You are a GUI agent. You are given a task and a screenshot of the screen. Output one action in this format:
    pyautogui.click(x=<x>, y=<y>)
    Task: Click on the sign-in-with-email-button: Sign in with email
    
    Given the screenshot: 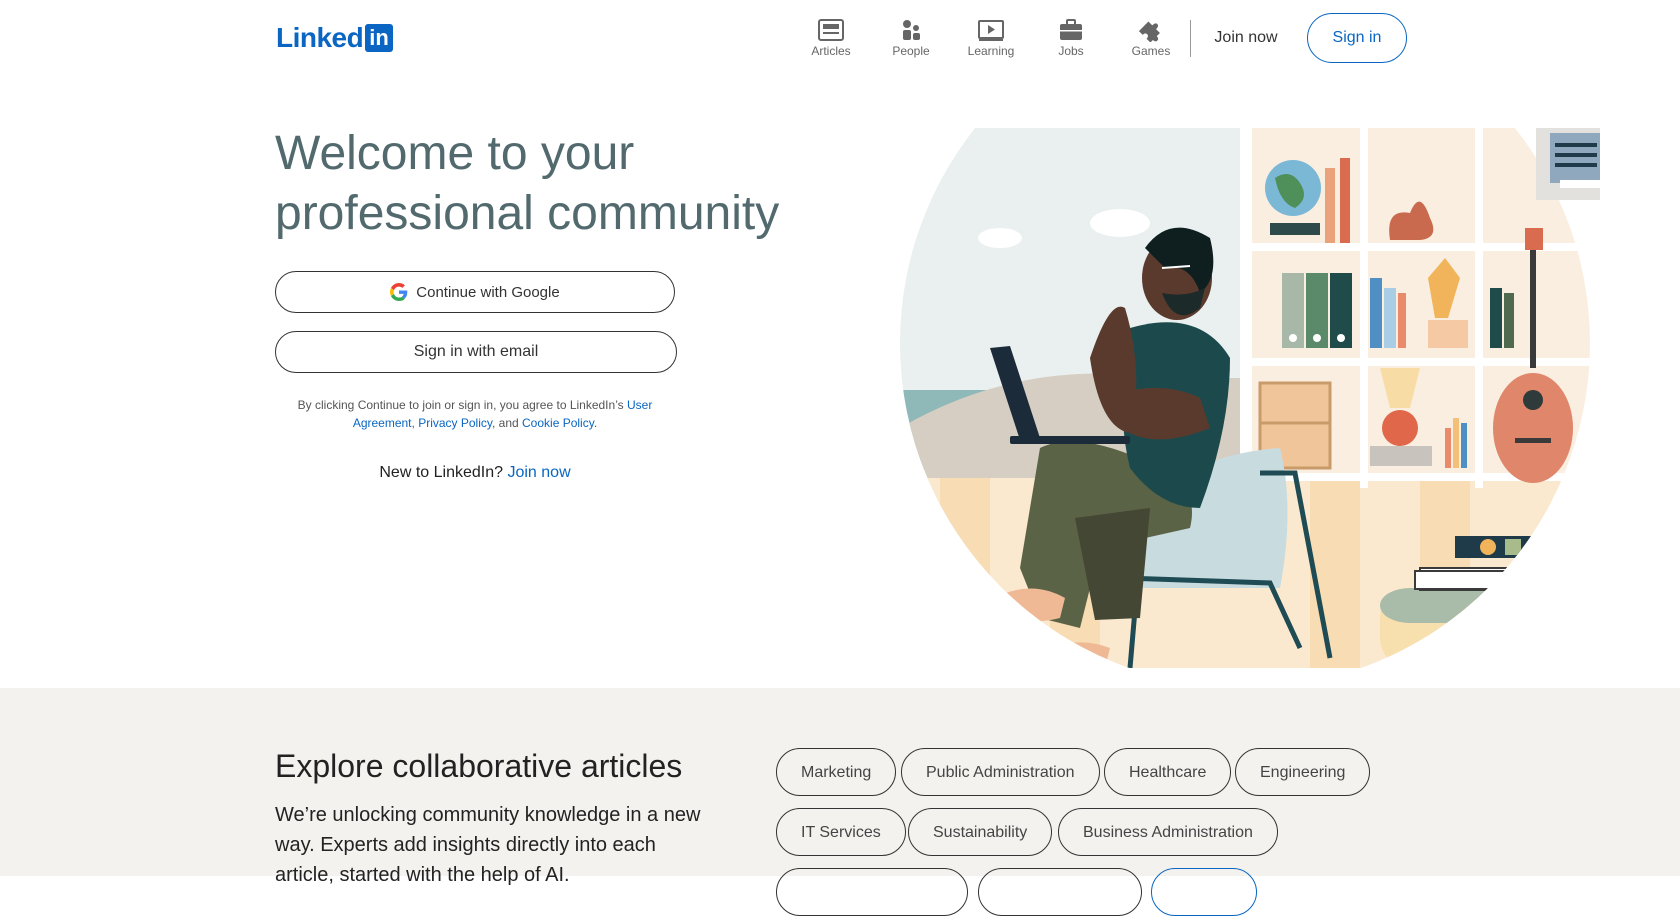 What is the action you would take?
    pyautogui.click(x=476, y=352)
    